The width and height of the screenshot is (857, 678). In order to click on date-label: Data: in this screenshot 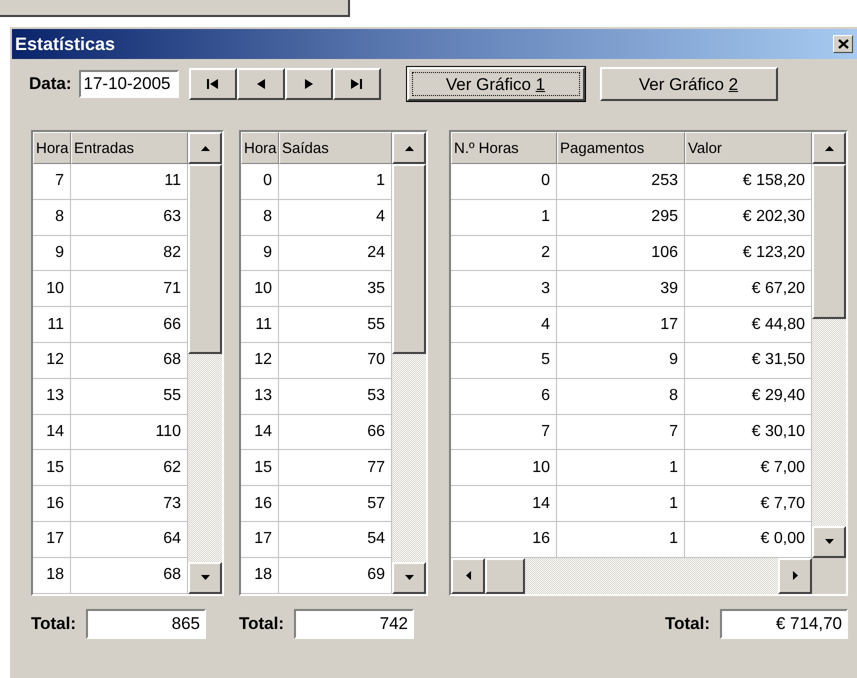, I will do `click(50, 84)`.